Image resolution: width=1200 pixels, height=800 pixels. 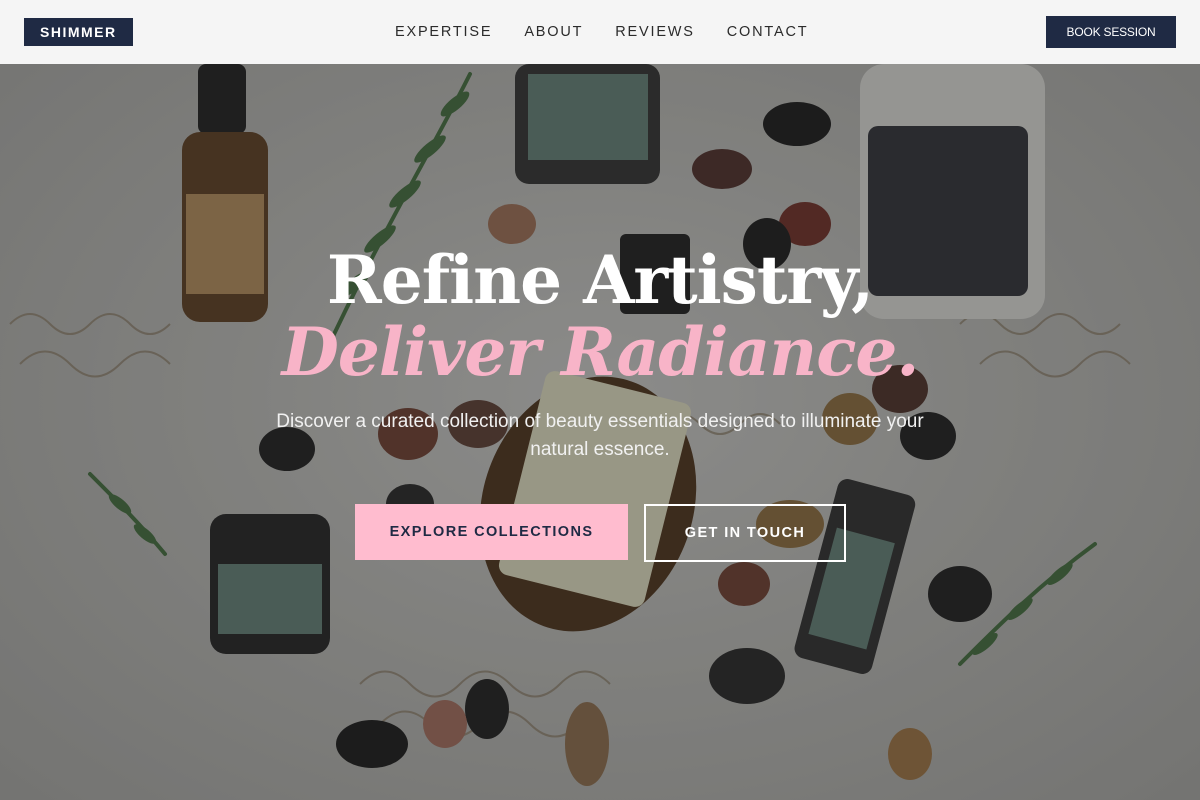 I want to click on nav-link-about: ABOUT, so click(x=553, y=32).